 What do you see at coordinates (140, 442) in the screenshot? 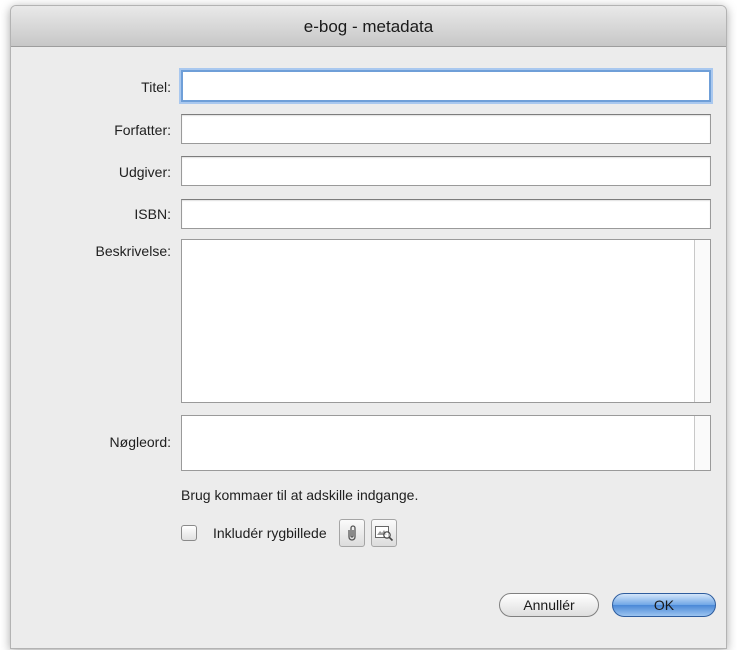
I see `keywords-label: Nøgleord:` at bounding box center [140, 442].